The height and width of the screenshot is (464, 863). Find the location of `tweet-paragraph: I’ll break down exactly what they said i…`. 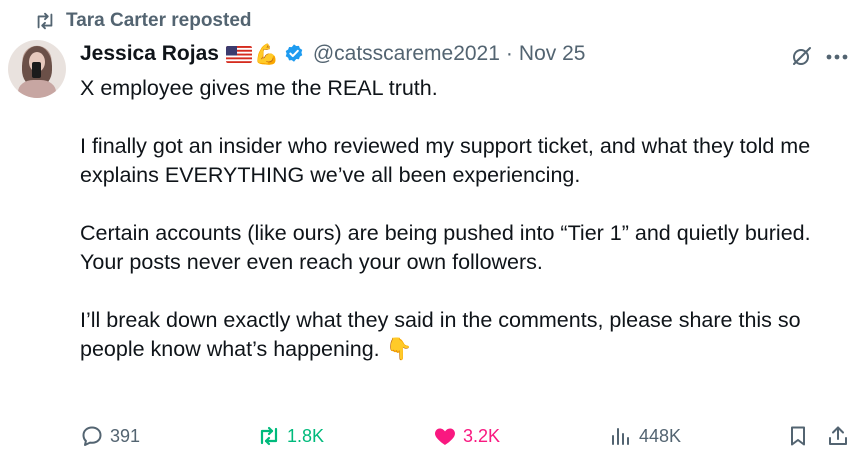

tweet-paragraph: I’ll break down exactly what they said i… is located at coordinates (440, 334).